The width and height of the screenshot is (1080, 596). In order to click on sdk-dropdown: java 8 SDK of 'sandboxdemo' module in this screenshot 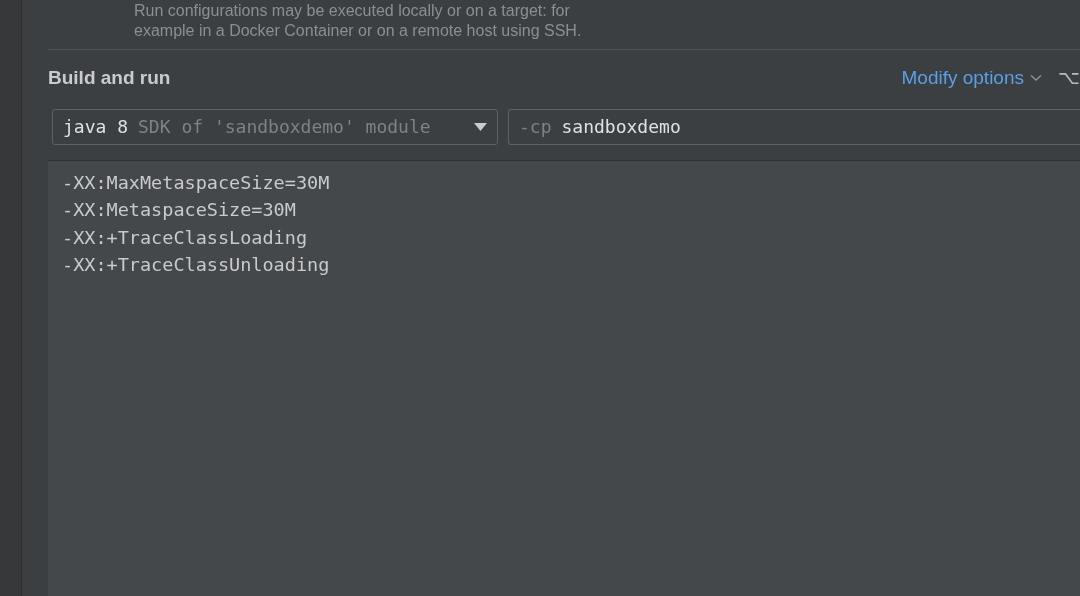, I will do `click(275, 126)`.